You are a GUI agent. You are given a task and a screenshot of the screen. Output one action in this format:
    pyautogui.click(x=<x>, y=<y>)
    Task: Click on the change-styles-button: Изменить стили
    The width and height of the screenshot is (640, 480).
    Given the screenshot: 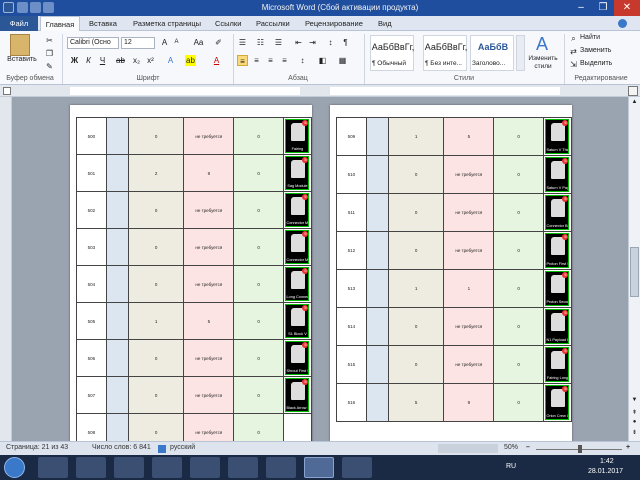 What is the action you would take?
    pyautogui.click(x=543, y=63)
    